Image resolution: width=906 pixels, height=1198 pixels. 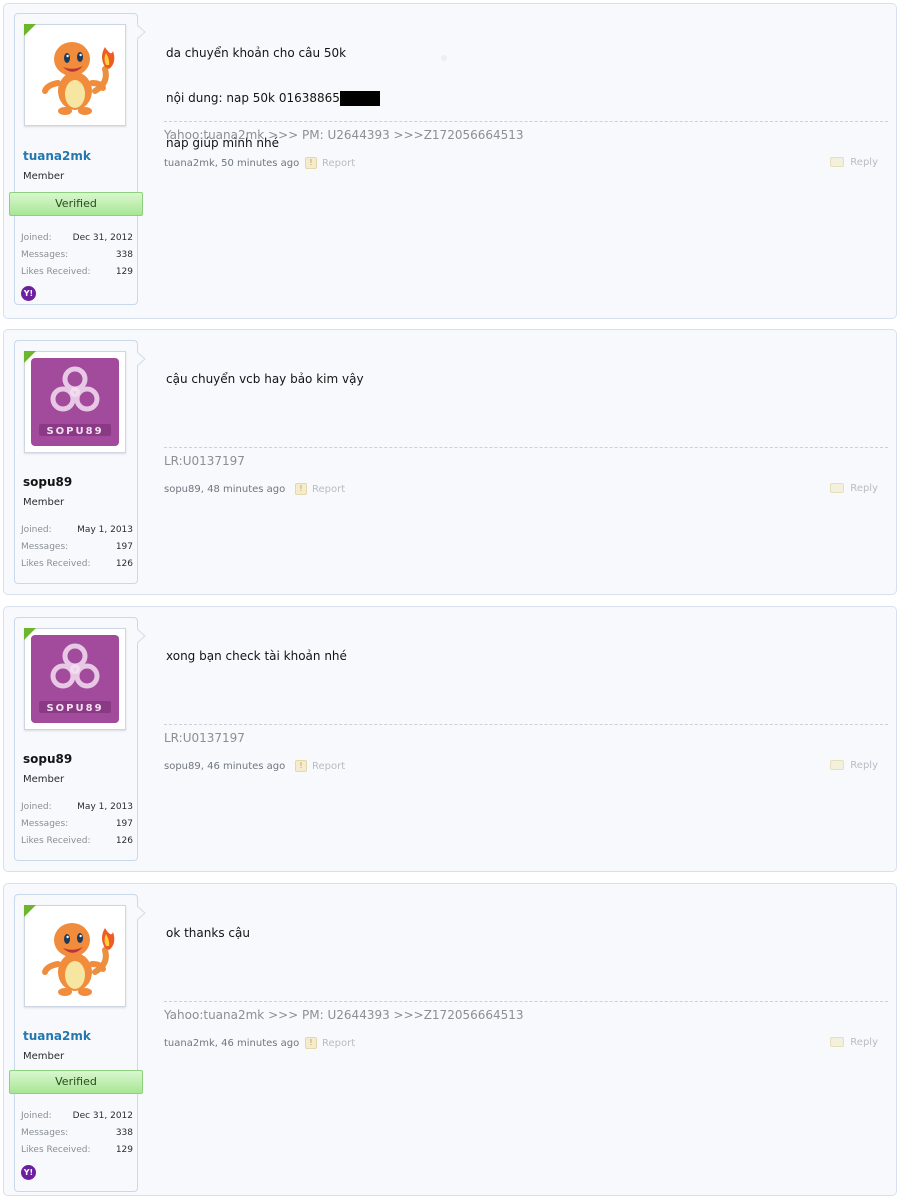 What do you see at coordinates (224, 766) in the screenshot?
I see `post-meta: sopu89, 46 minutes ago` at bounding box center [224, 766].